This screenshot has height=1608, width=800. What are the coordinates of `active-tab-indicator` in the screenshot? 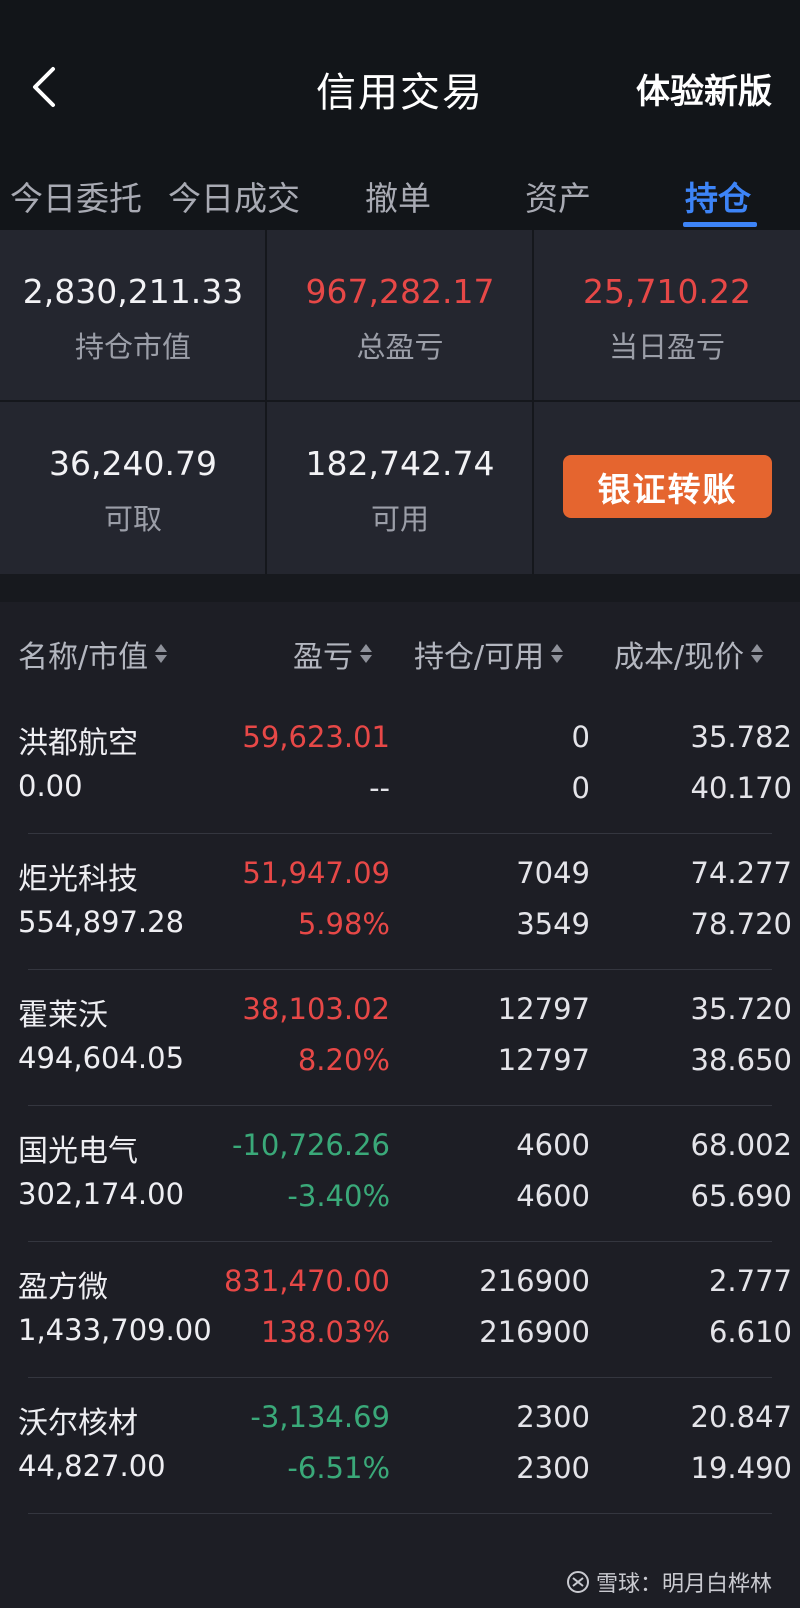 It's located at (720, 224).